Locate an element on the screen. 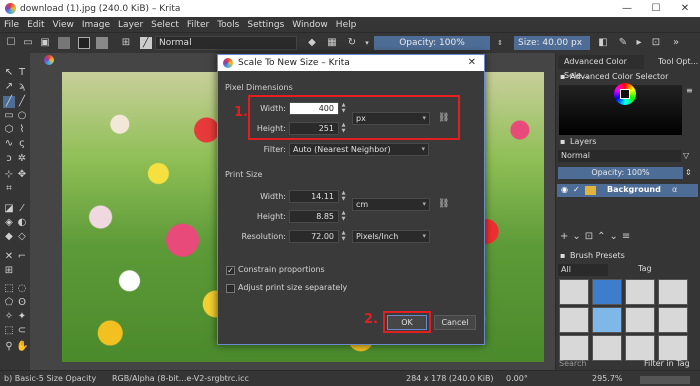  layers-blend-select: Normal is located at coordinates (619, 156).